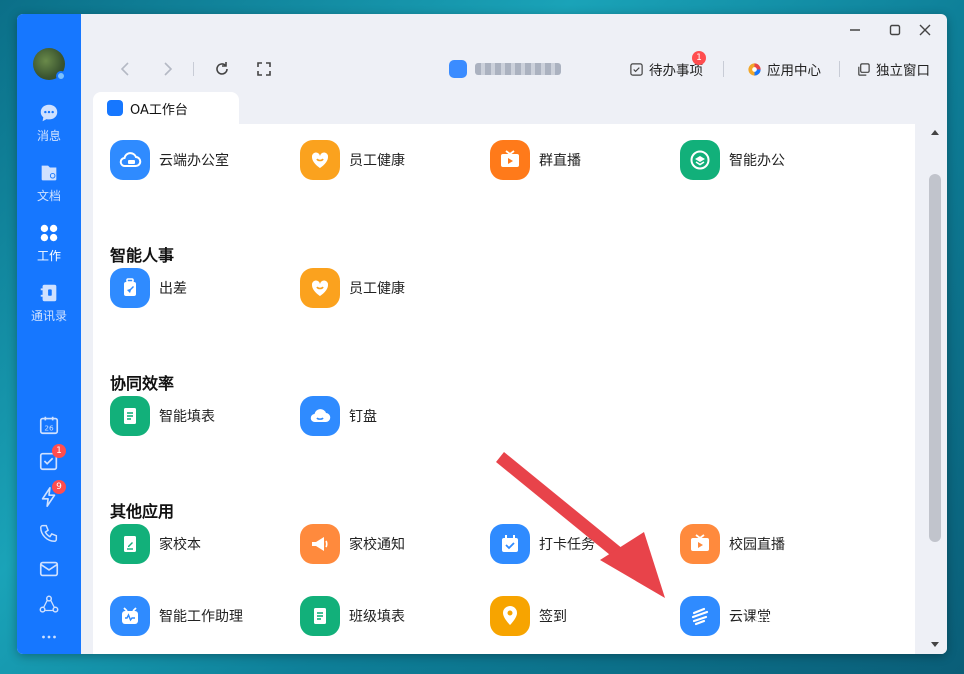  I want to click on section-title: 其他应用, so click(142, 511).